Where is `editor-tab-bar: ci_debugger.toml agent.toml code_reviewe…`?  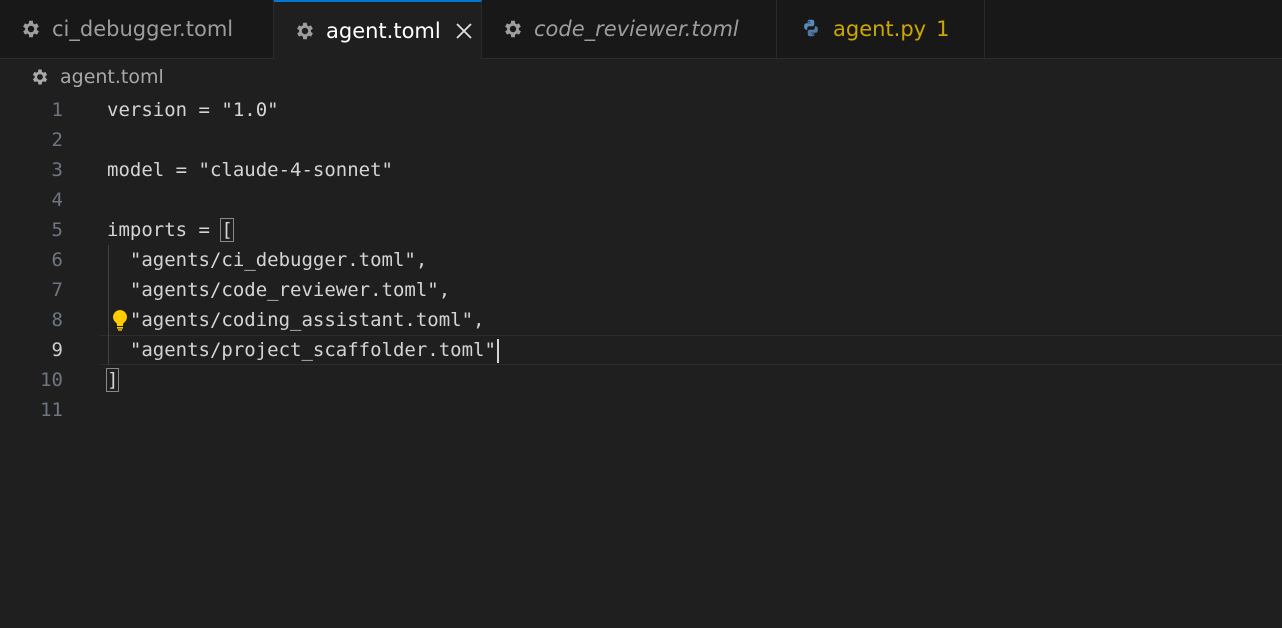 editor-tab-bar: ci_debugger.toml agent.toml code_reviewe… is located at coordinates (641, 29).